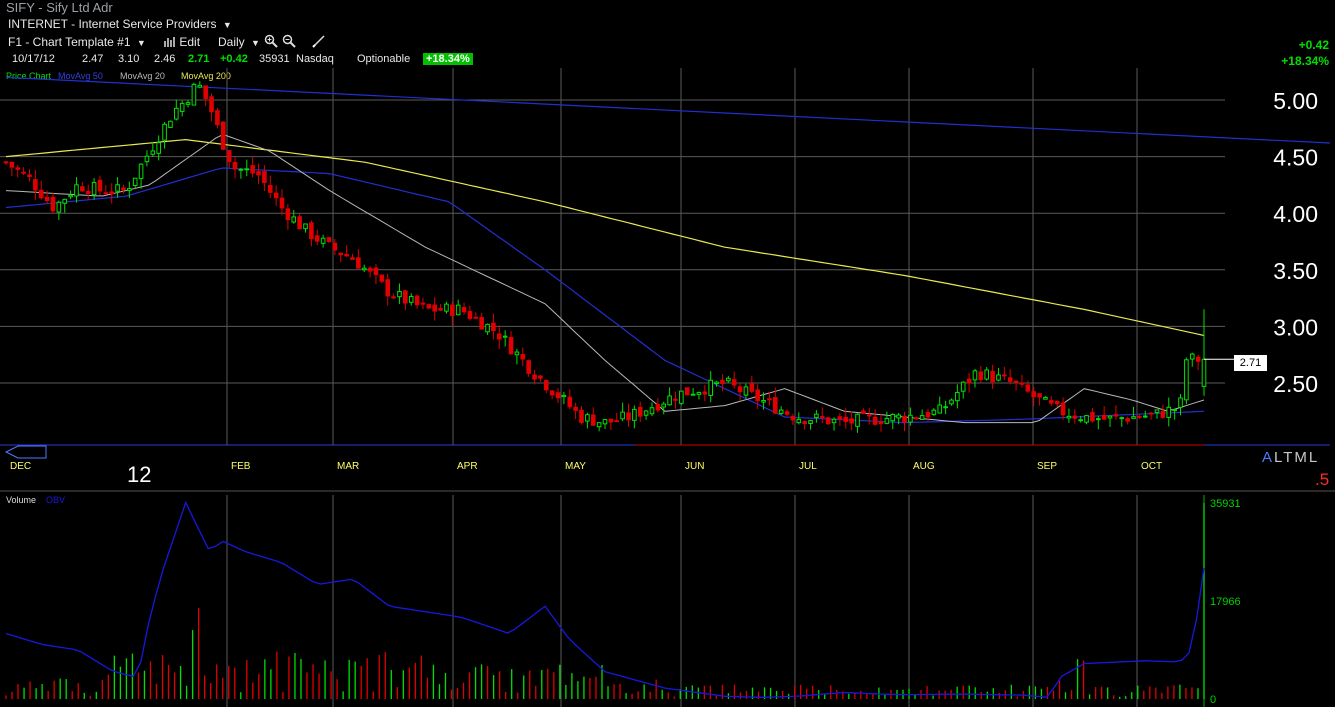 This screenshot has width=1335, height=707. Describe the element at coordinates (1225, 504) in the screenshot. I see `volume-tick-label: 35931` at that location.